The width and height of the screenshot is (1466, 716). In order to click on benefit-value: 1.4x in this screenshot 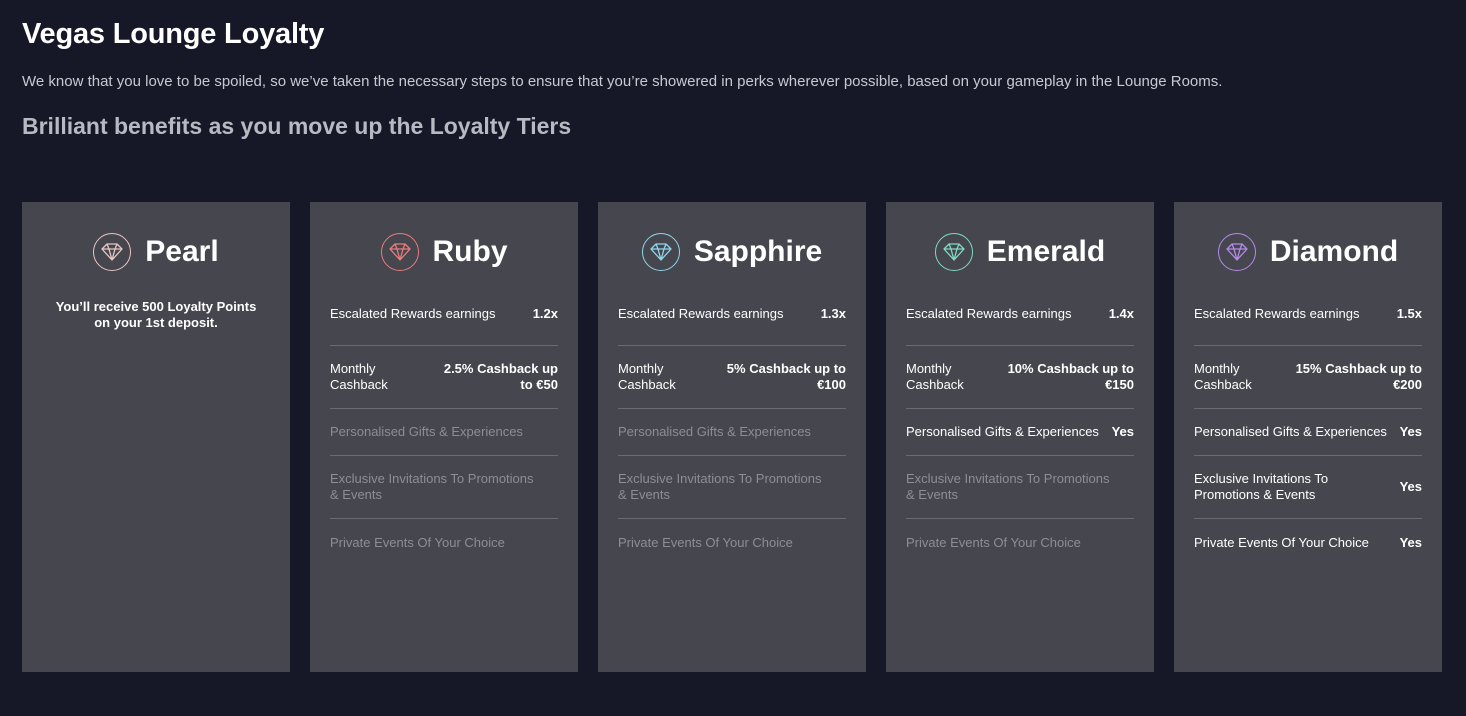, I will do `click(1121, 313)`.